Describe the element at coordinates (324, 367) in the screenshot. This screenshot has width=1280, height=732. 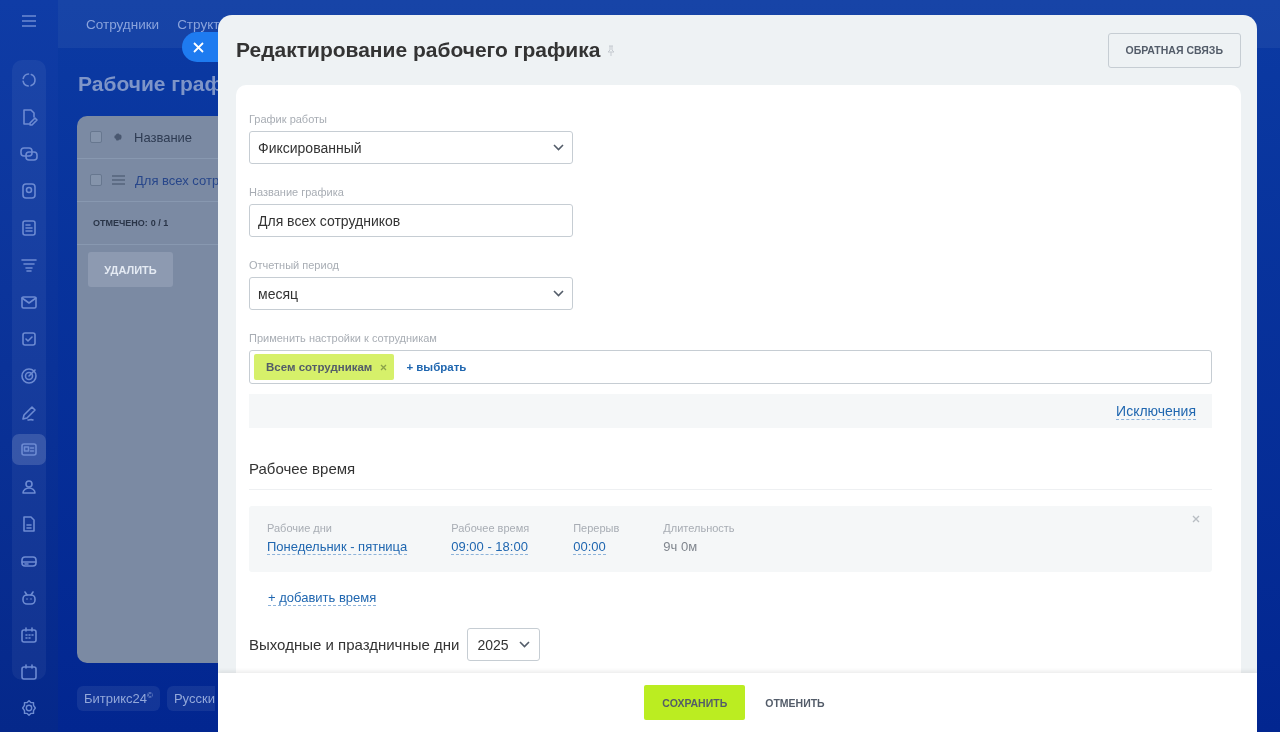
I see `tag: Всем сотрудникам` at that location.